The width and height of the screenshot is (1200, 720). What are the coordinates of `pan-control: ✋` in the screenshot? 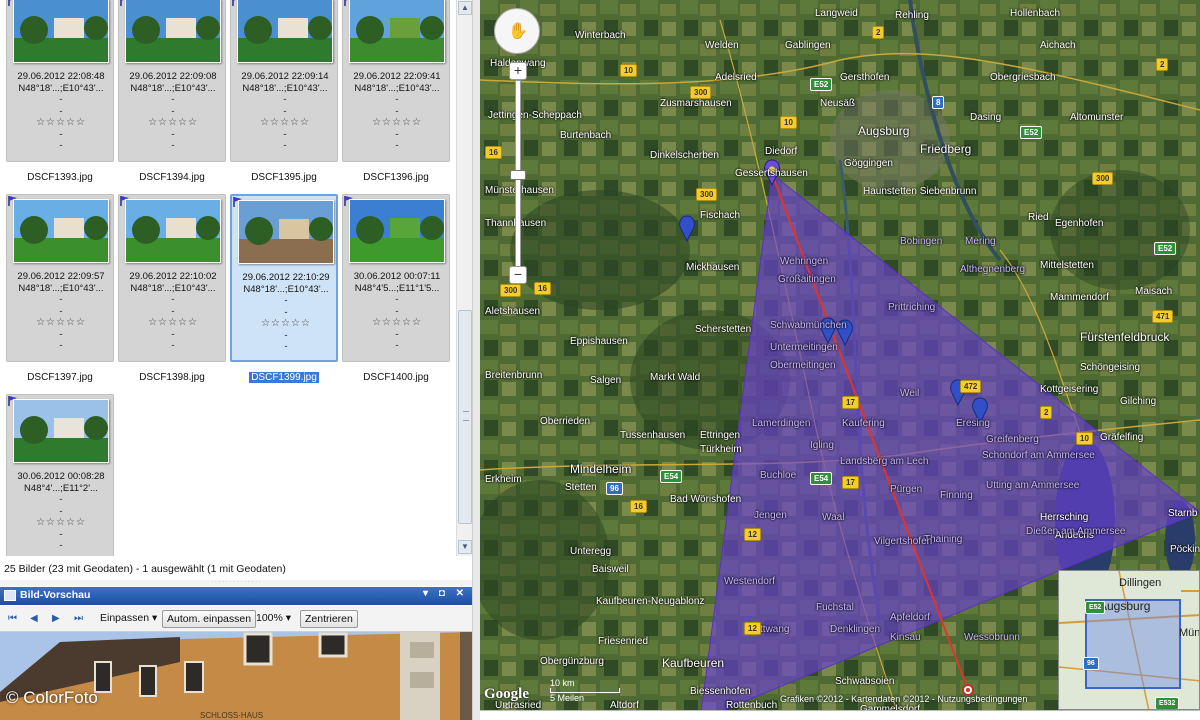 It's located at (517, 31).